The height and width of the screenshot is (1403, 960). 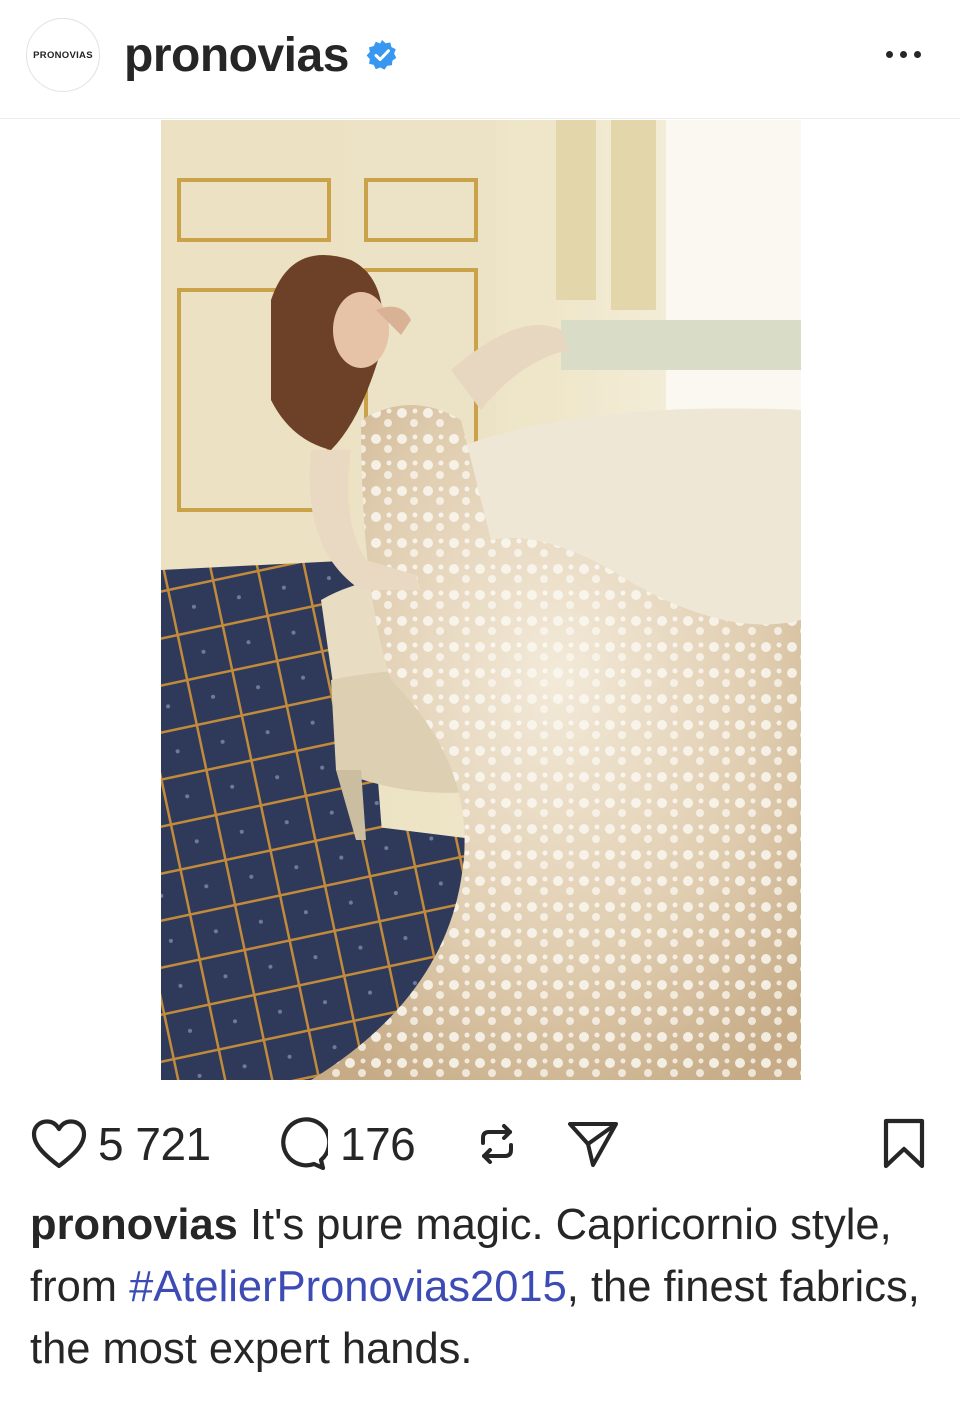 I want to click on avatar: PRONOVIAS, so click(x=63, y=55).